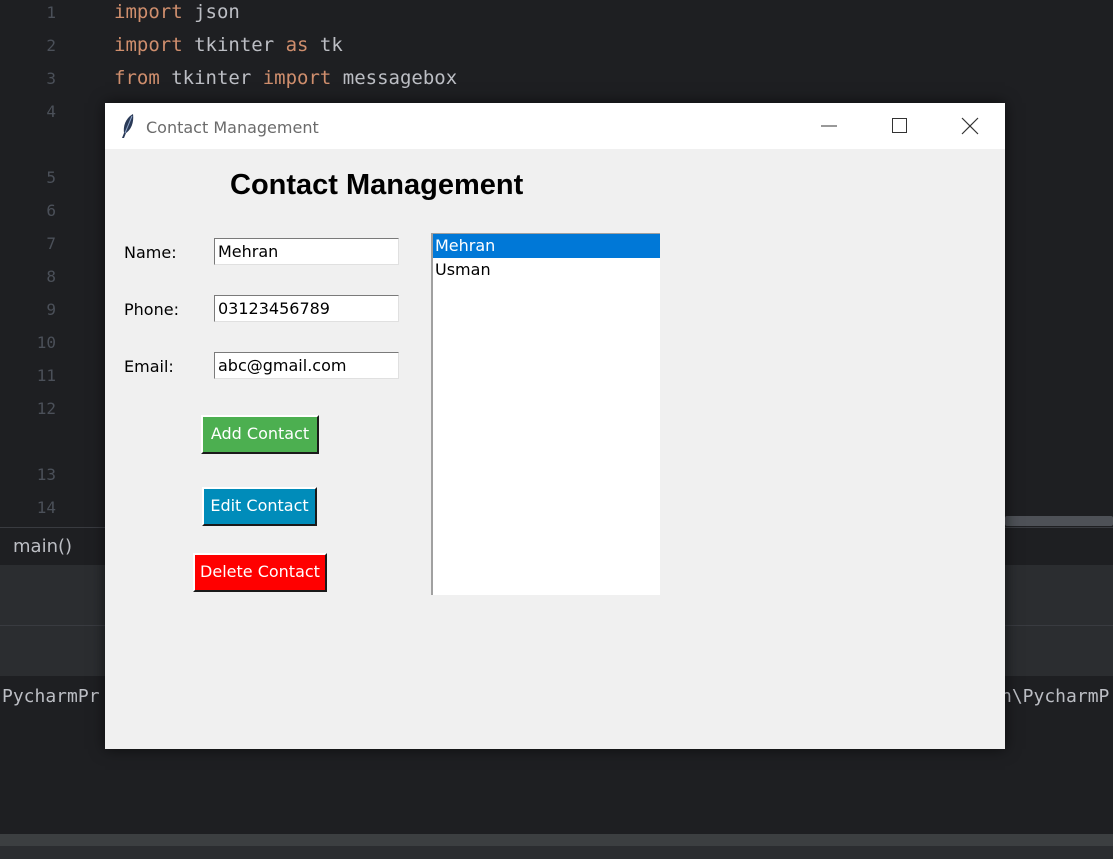 Image resolution: width=1113 pixels, height=859 pixels. I want to click on page-title: Contact Management, so click(377, 185).